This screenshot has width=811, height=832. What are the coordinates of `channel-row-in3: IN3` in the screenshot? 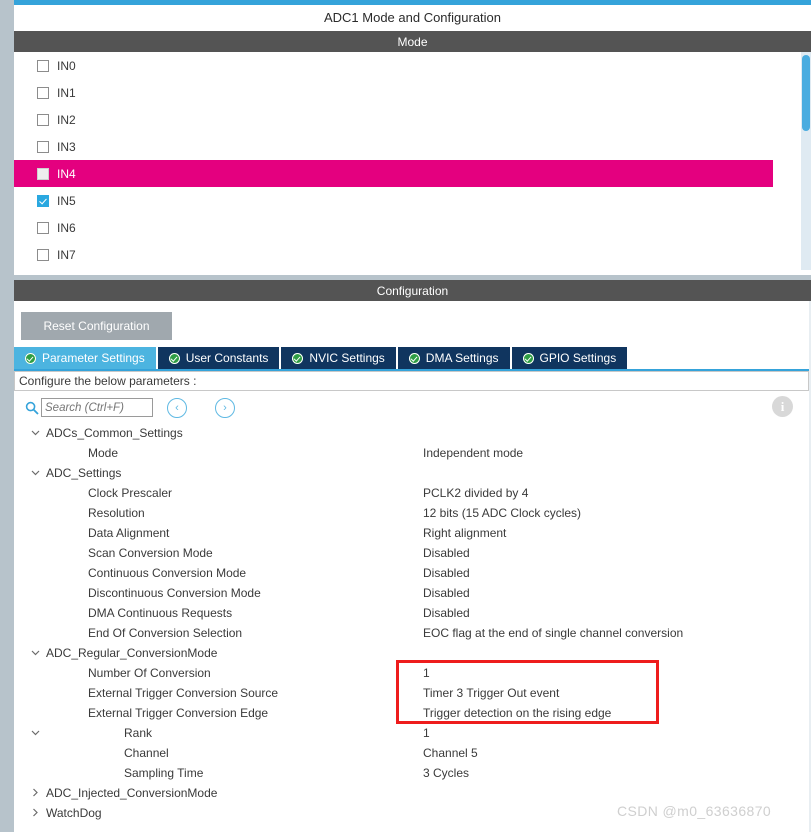 It's located at (412, 146).